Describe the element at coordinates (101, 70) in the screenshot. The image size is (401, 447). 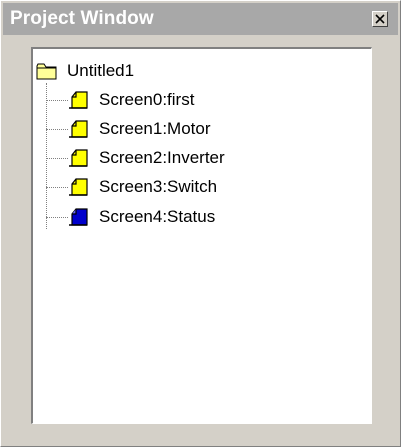
I see `tree-root-label: Untitled1` at that location.